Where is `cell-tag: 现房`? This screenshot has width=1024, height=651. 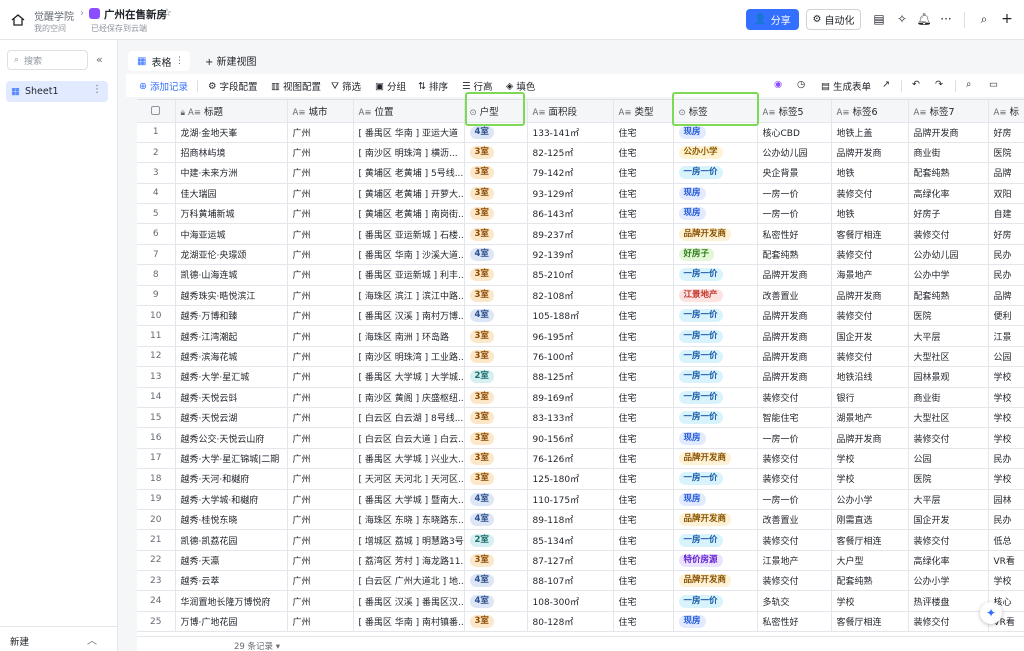
cell-tag: 现房 is located at coordinates (715, 499).